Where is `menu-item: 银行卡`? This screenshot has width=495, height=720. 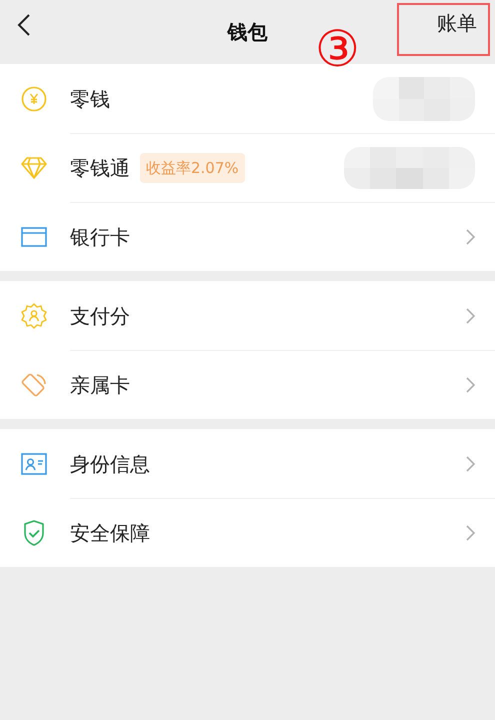 menu-item: 银行卡 is located at coordinates (247, 236).